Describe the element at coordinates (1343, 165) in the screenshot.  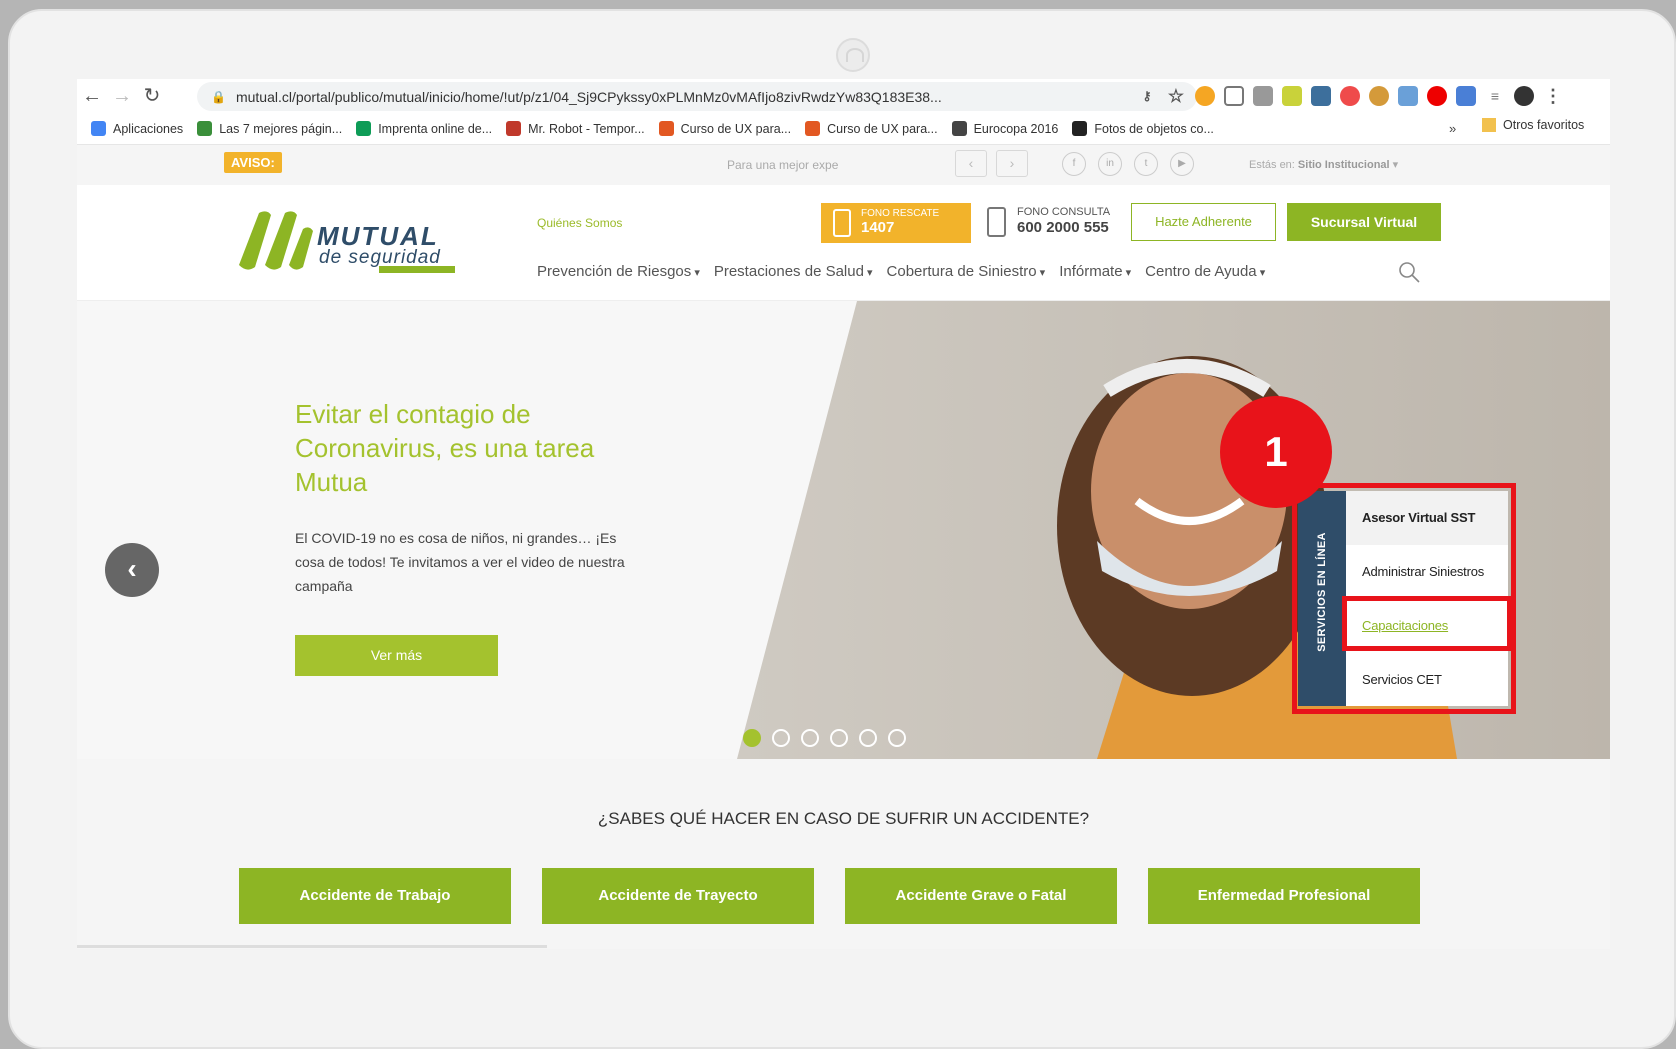
I see `location-value: Sitio Institucional` at that location.